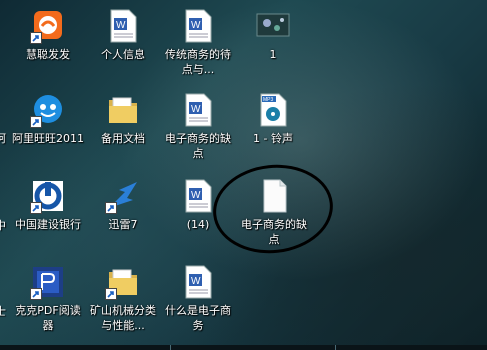 The height and width of the screenshot is (350, 487). I want to click on icon-label: 1, so click(273, 54).